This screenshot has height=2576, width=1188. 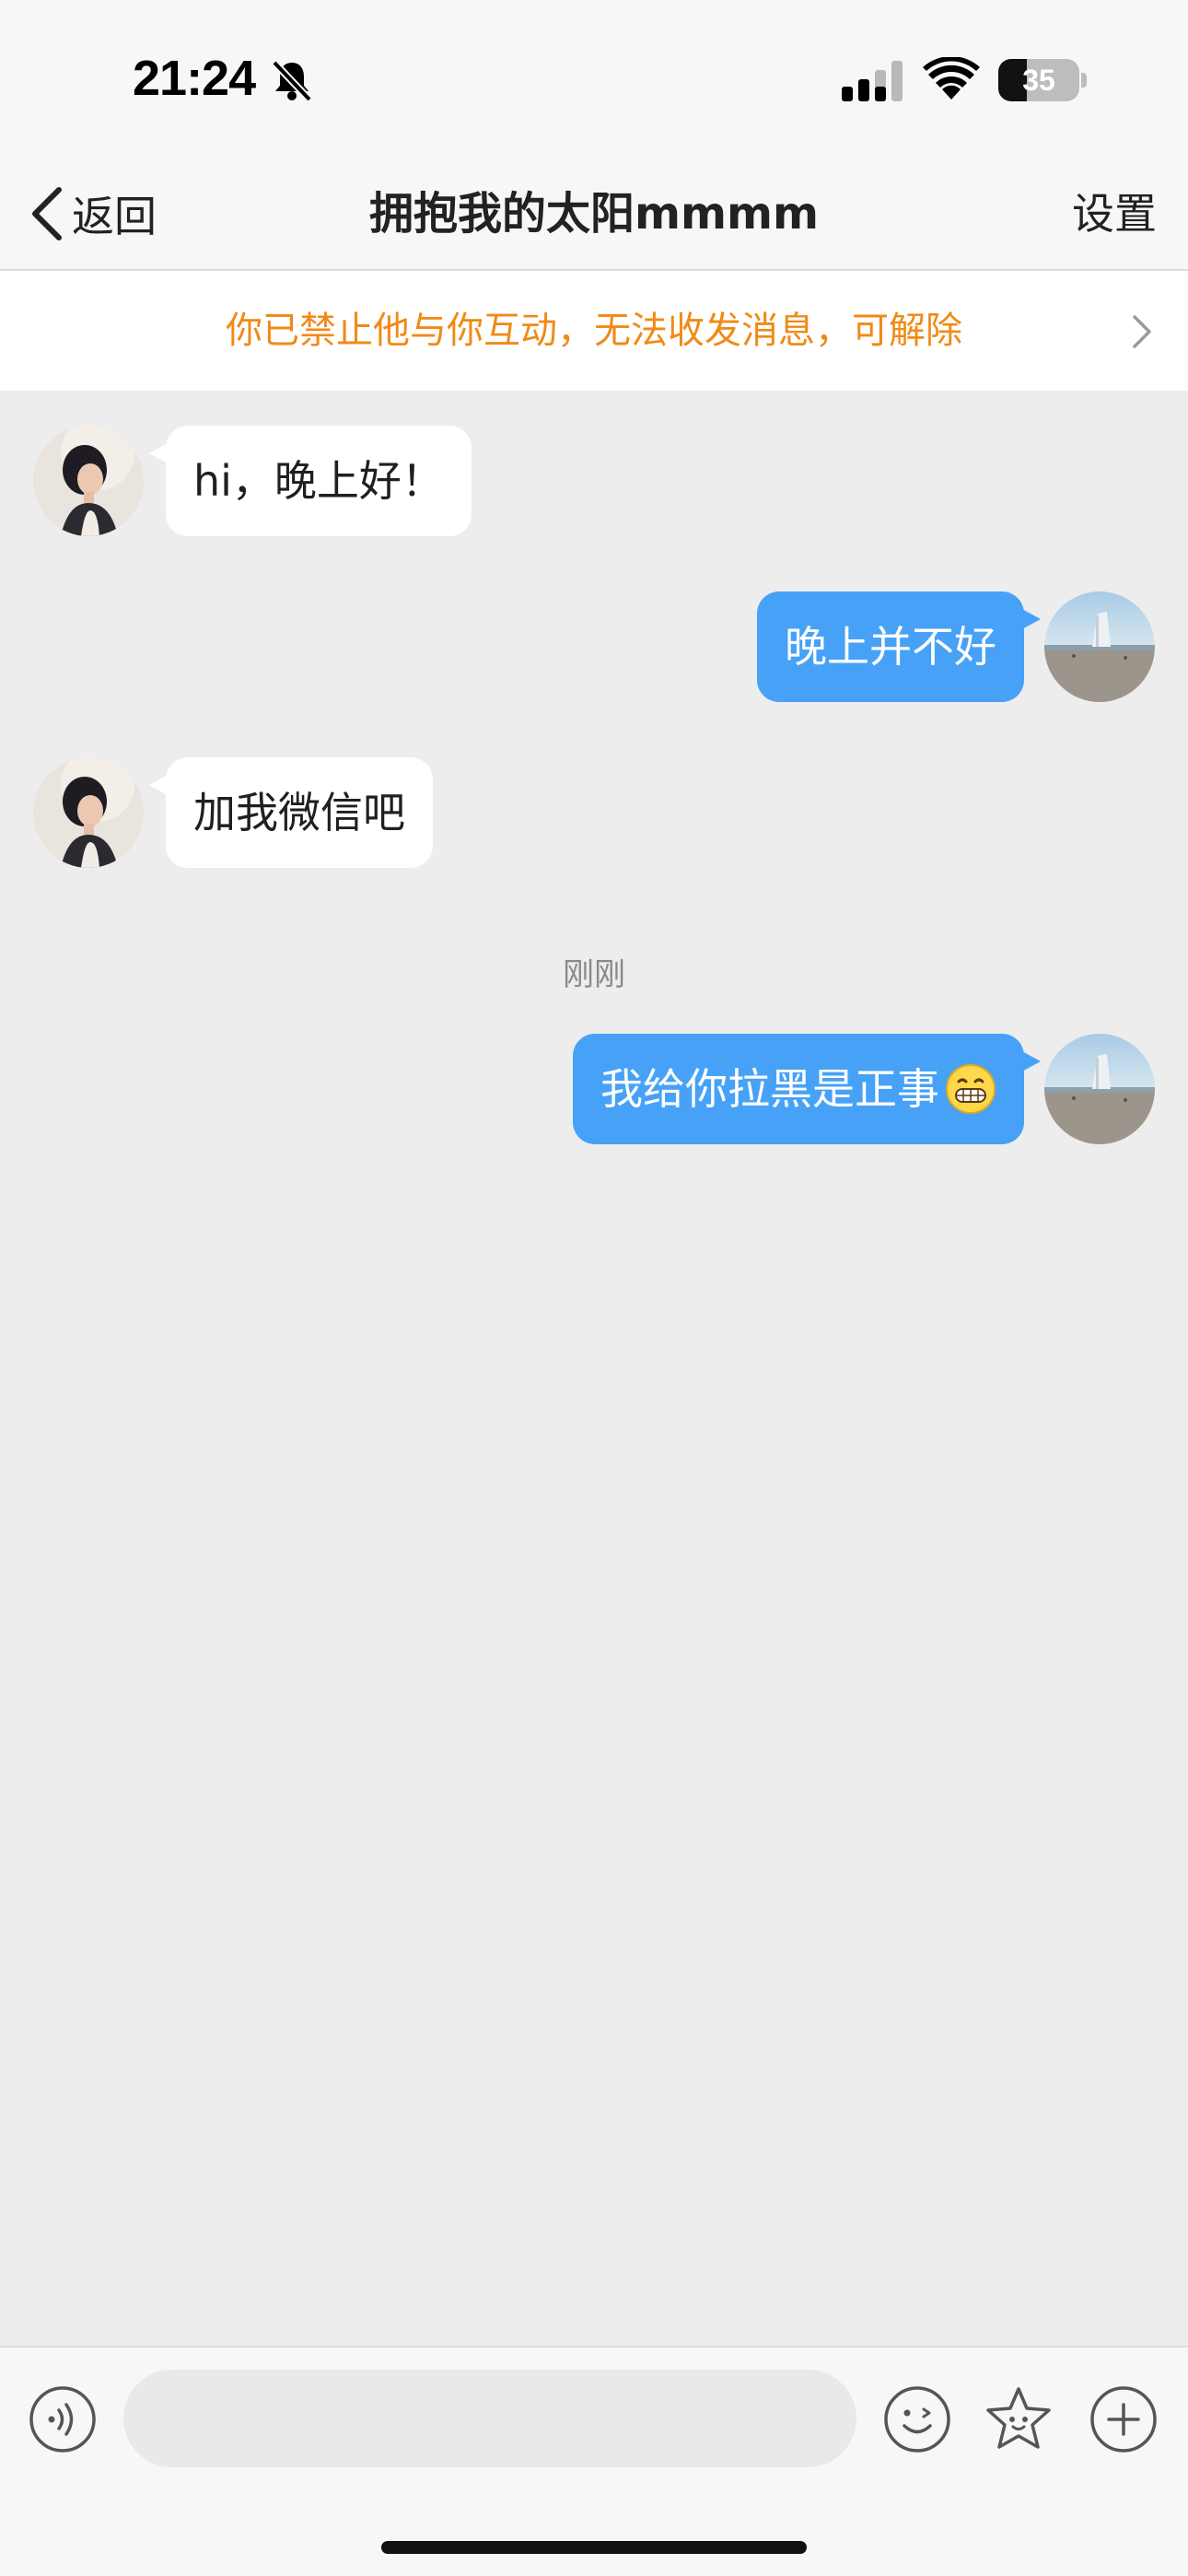 What do you see at coordinates (770, 1089) in the screenshot?
I see `message-text: 我给你拉黑是正事` at bounding box center [770, 1089].